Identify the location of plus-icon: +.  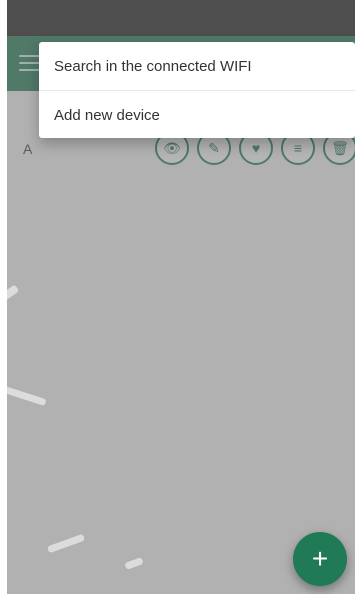
(320, 558).